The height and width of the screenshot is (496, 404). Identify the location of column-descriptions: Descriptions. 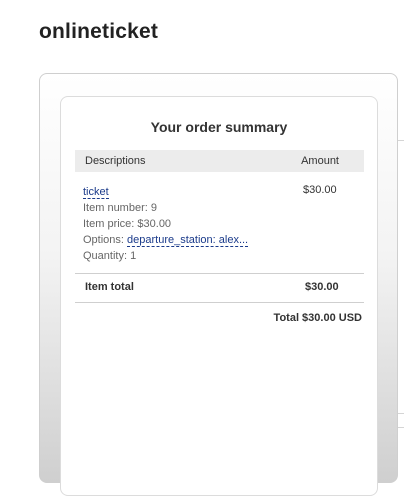
(115, 161).